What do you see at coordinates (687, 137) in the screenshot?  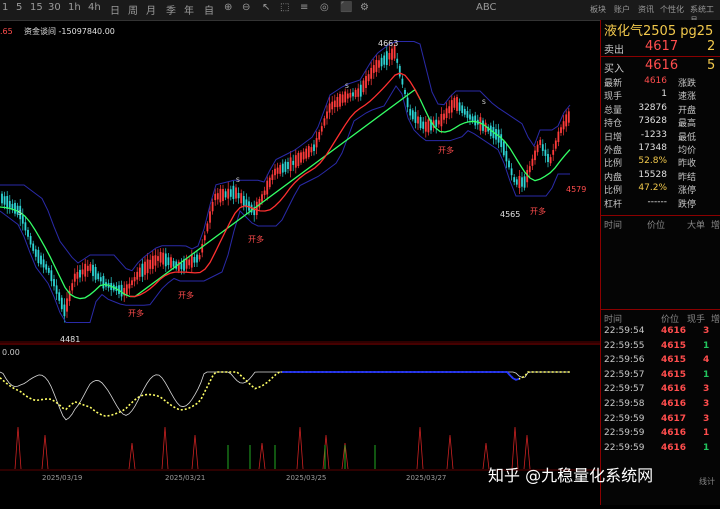 I see `quote-label-2: 最低` at bounding box center [687, 137].